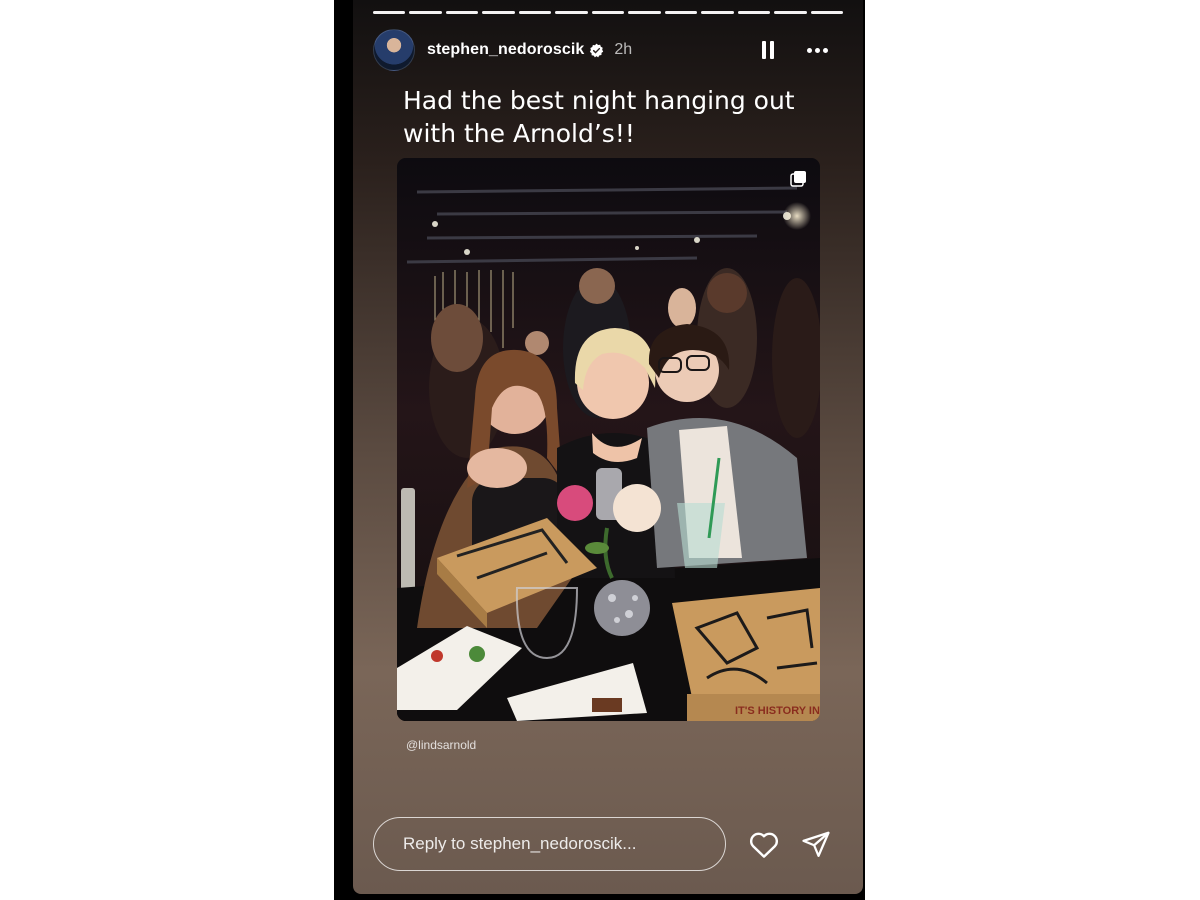 The image size is (1200, 900). What do you see at coordinates (817, 50) in the screenshot?
I see `more-options-icon` at bounding box center [817, 50].